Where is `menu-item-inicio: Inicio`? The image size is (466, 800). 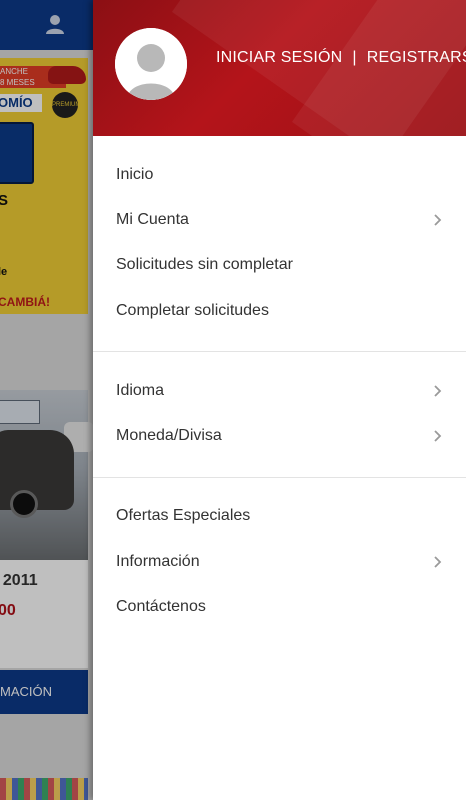 menu-item-inicio: Inicio is located at coordinates (279, 174).